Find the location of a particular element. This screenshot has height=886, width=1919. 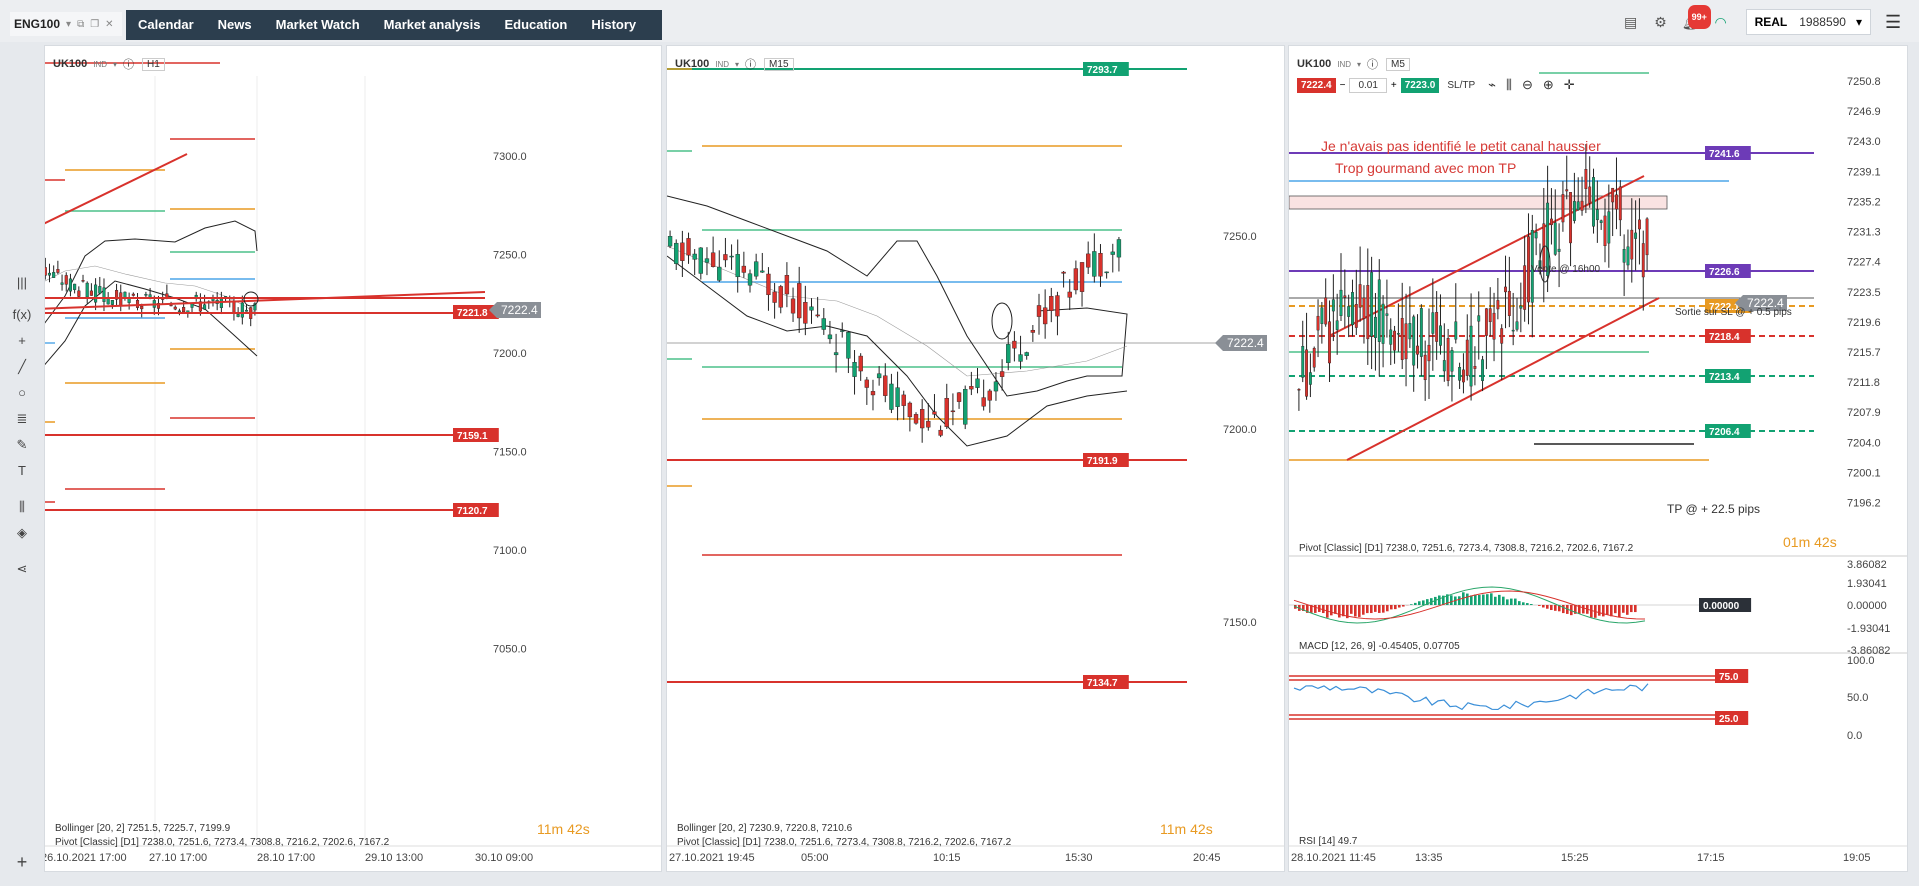

timeframe-select: M15 is located at coordinates (779, 64).